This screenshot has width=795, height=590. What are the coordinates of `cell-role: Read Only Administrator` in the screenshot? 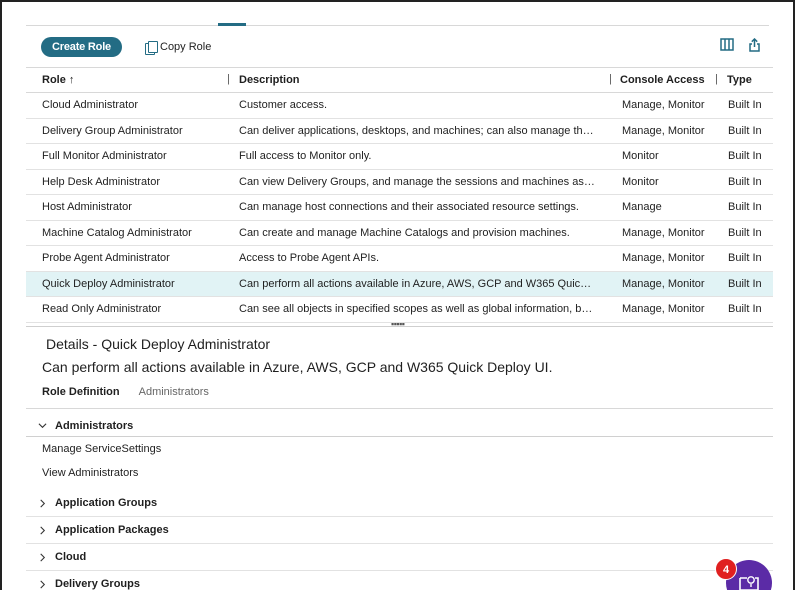 It's located at (102, 309).